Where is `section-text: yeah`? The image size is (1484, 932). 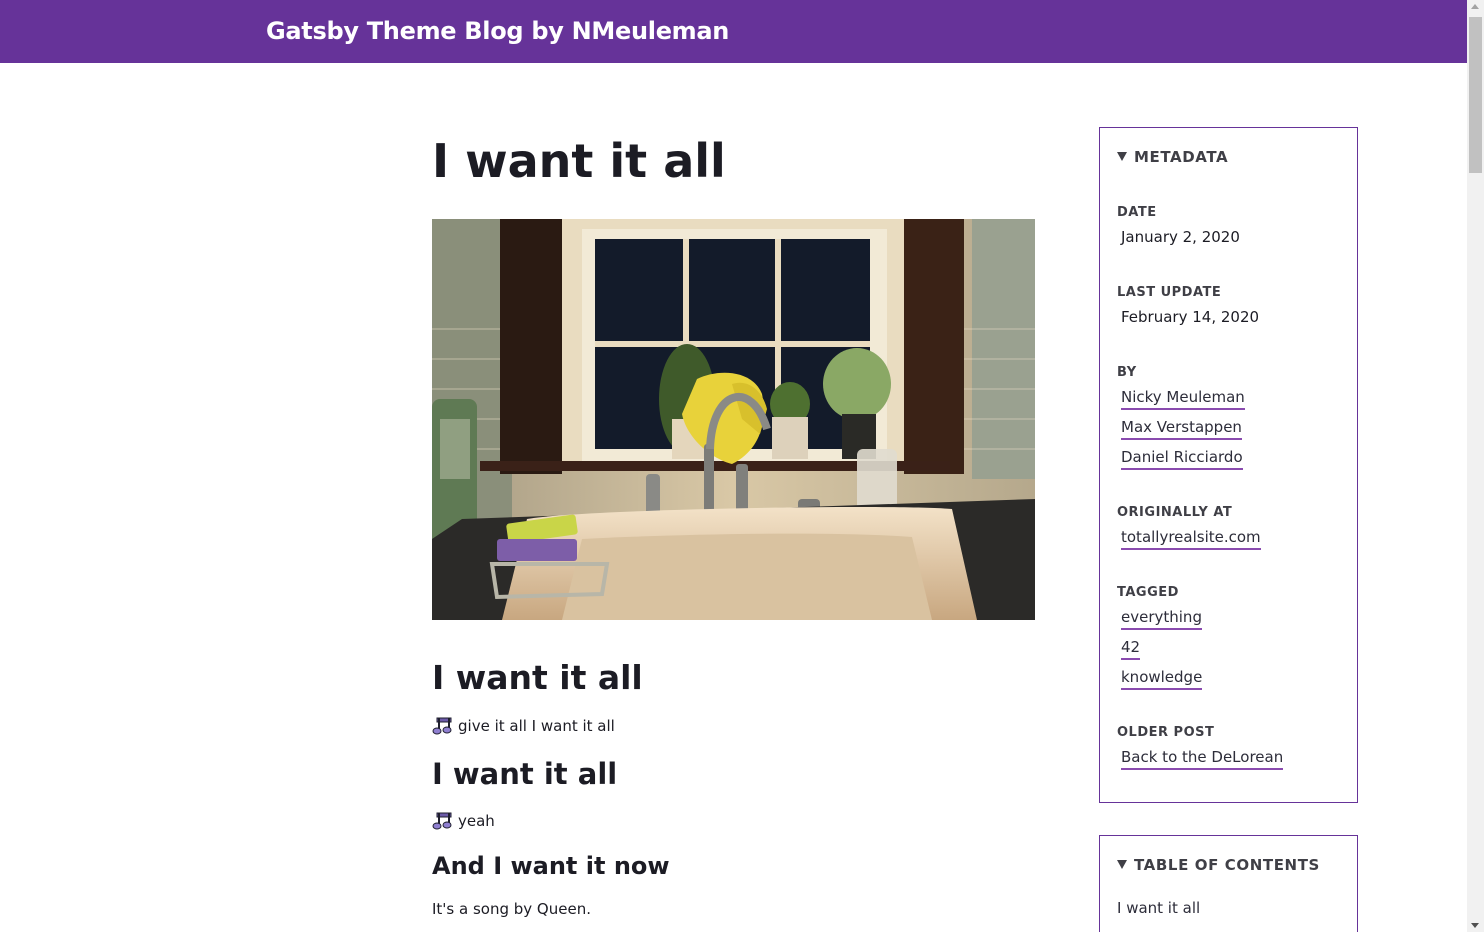 section-text: yeah is located at coordinates (463, 821).